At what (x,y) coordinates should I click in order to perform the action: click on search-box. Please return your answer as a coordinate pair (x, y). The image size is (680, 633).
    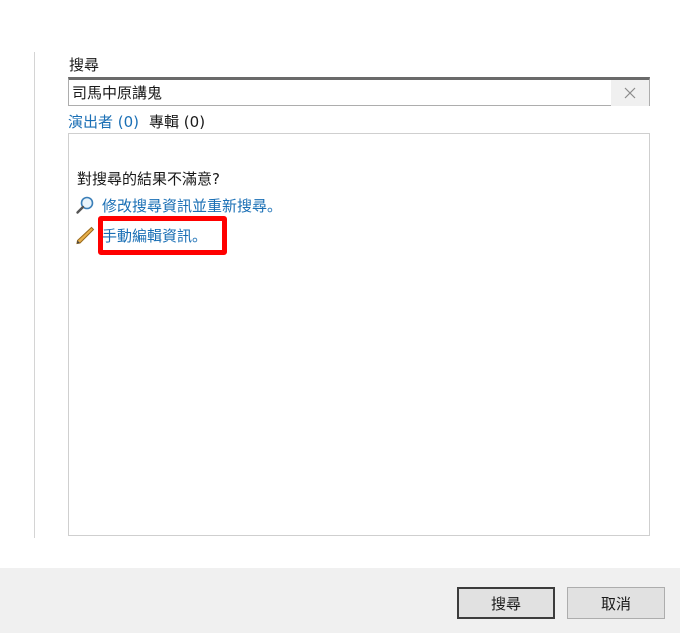
    Looking at the image, I should click on (359, 91).